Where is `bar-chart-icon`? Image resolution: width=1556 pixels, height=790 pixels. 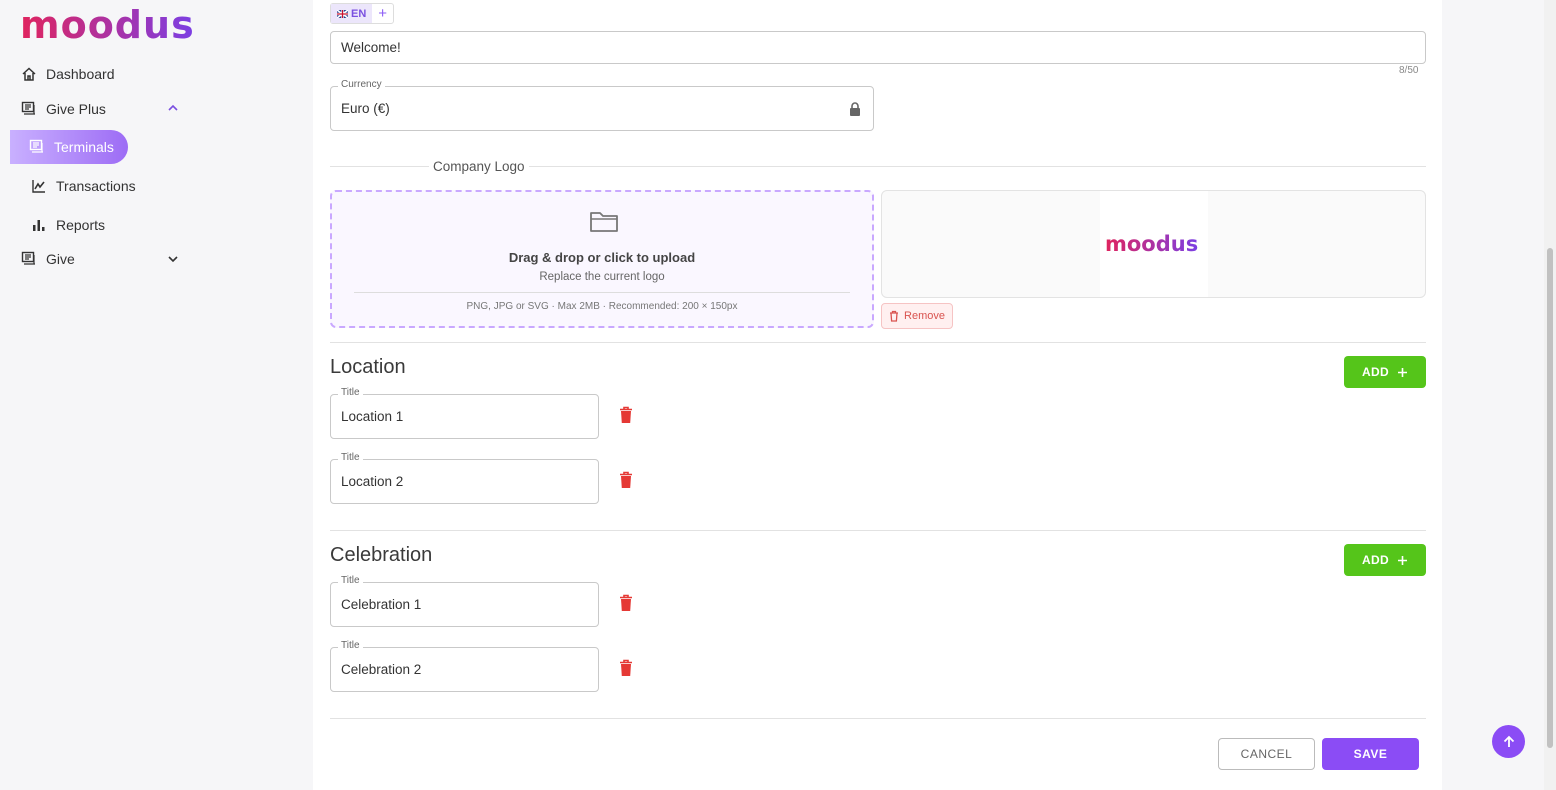 bar-chart-icon is located at coordinates (39, 225).